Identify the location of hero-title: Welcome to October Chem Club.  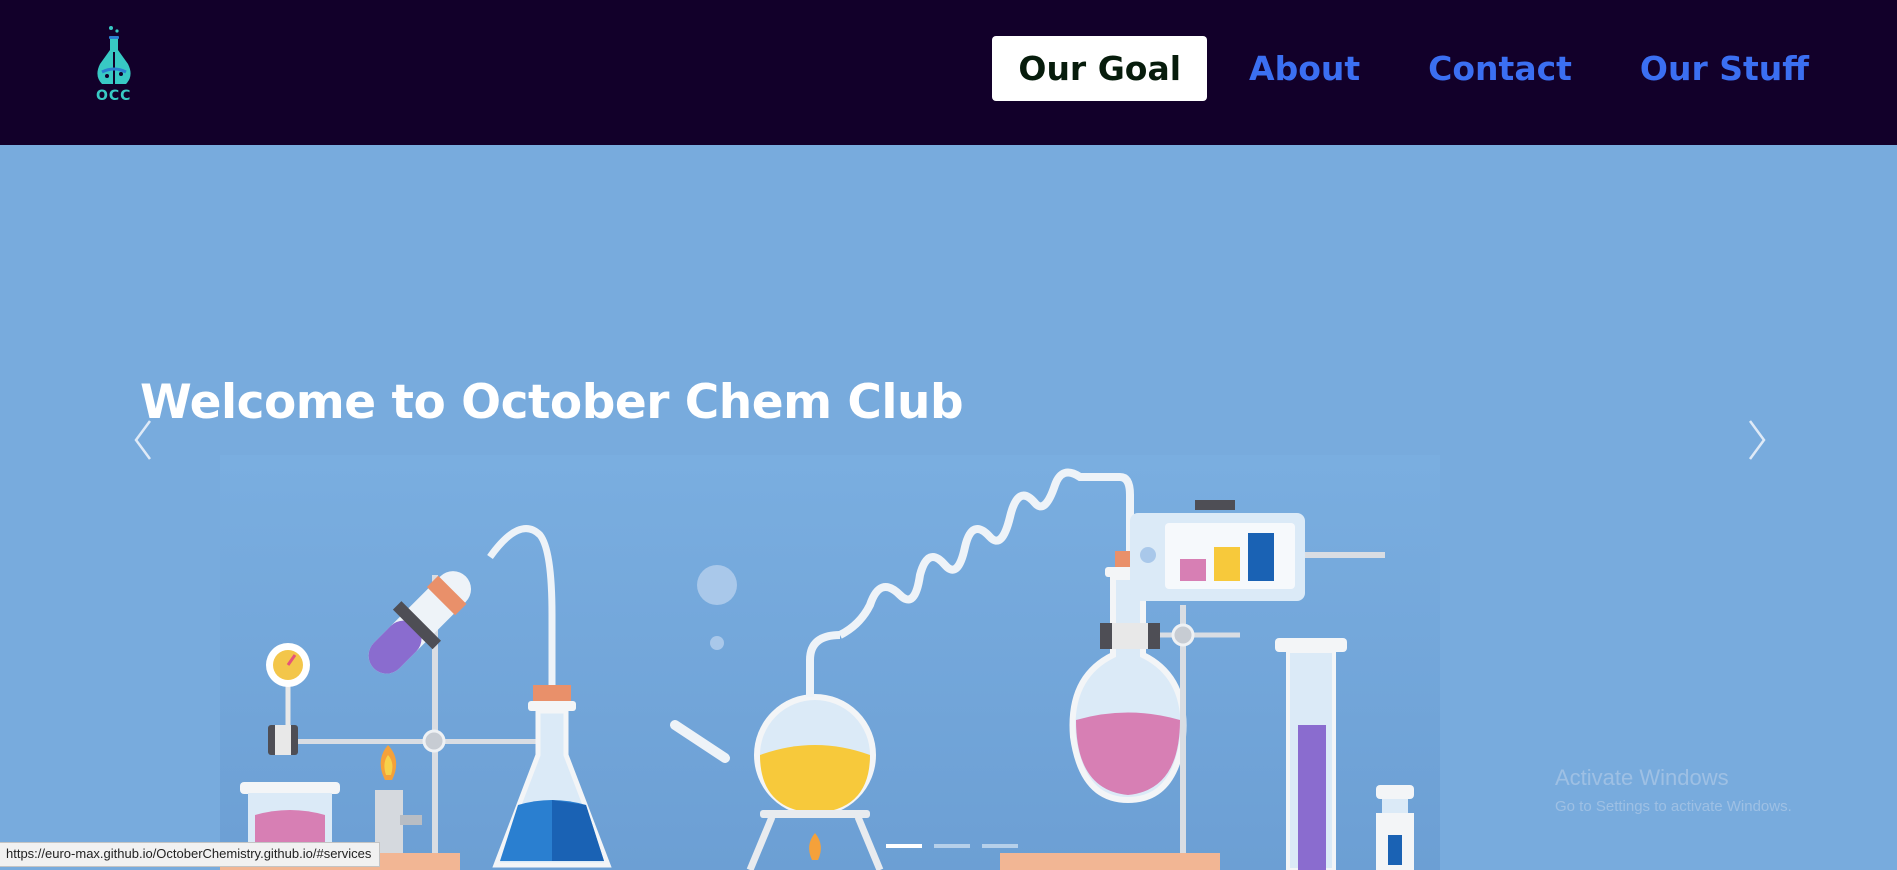
(552, 402).